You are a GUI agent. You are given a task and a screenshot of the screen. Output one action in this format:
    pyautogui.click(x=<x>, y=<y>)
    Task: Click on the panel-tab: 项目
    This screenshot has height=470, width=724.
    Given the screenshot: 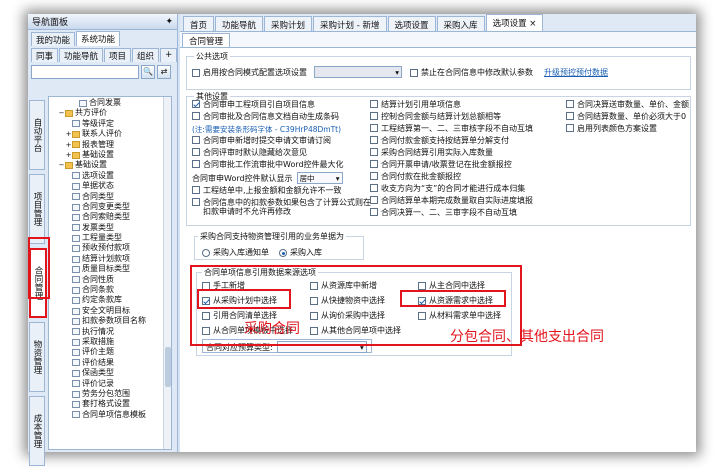 What is the action you would take?
    pyautogui.click(x=118, y=55)
    